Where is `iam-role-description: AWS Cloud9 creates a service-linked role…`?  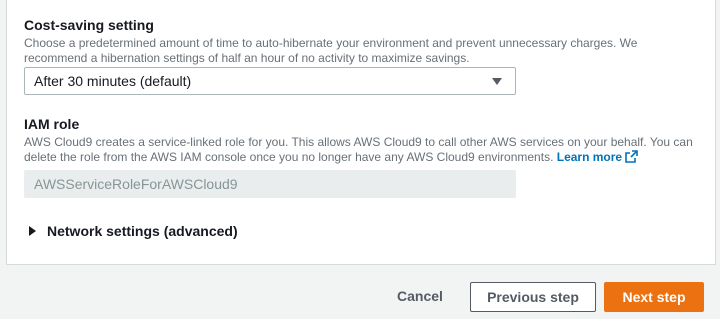 iam-role-description: AWS Cloud9 creates a service-linked role… is located at coordinates (364, 151).